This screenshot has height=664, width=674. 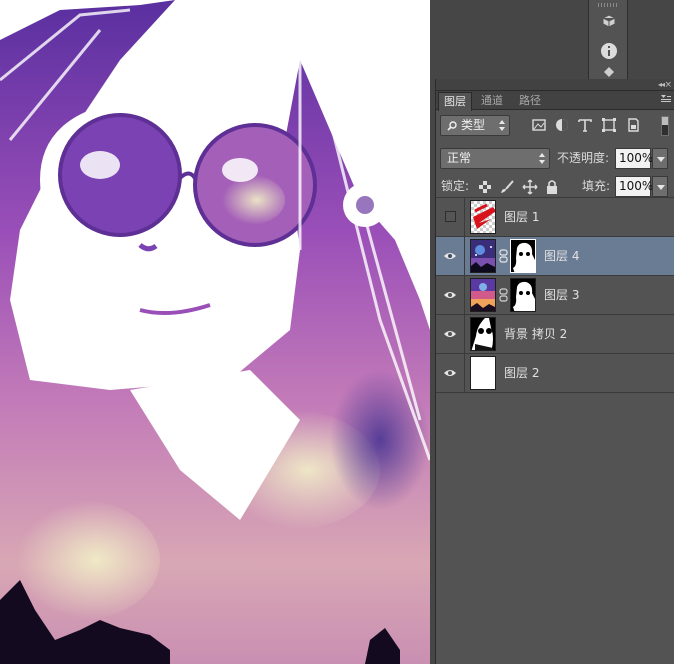 What do you see at coordinates (555, 101) in the screenshot?
I see `panel-tab-bar: 图层 通道 路径` at bounding box center [555, 101].